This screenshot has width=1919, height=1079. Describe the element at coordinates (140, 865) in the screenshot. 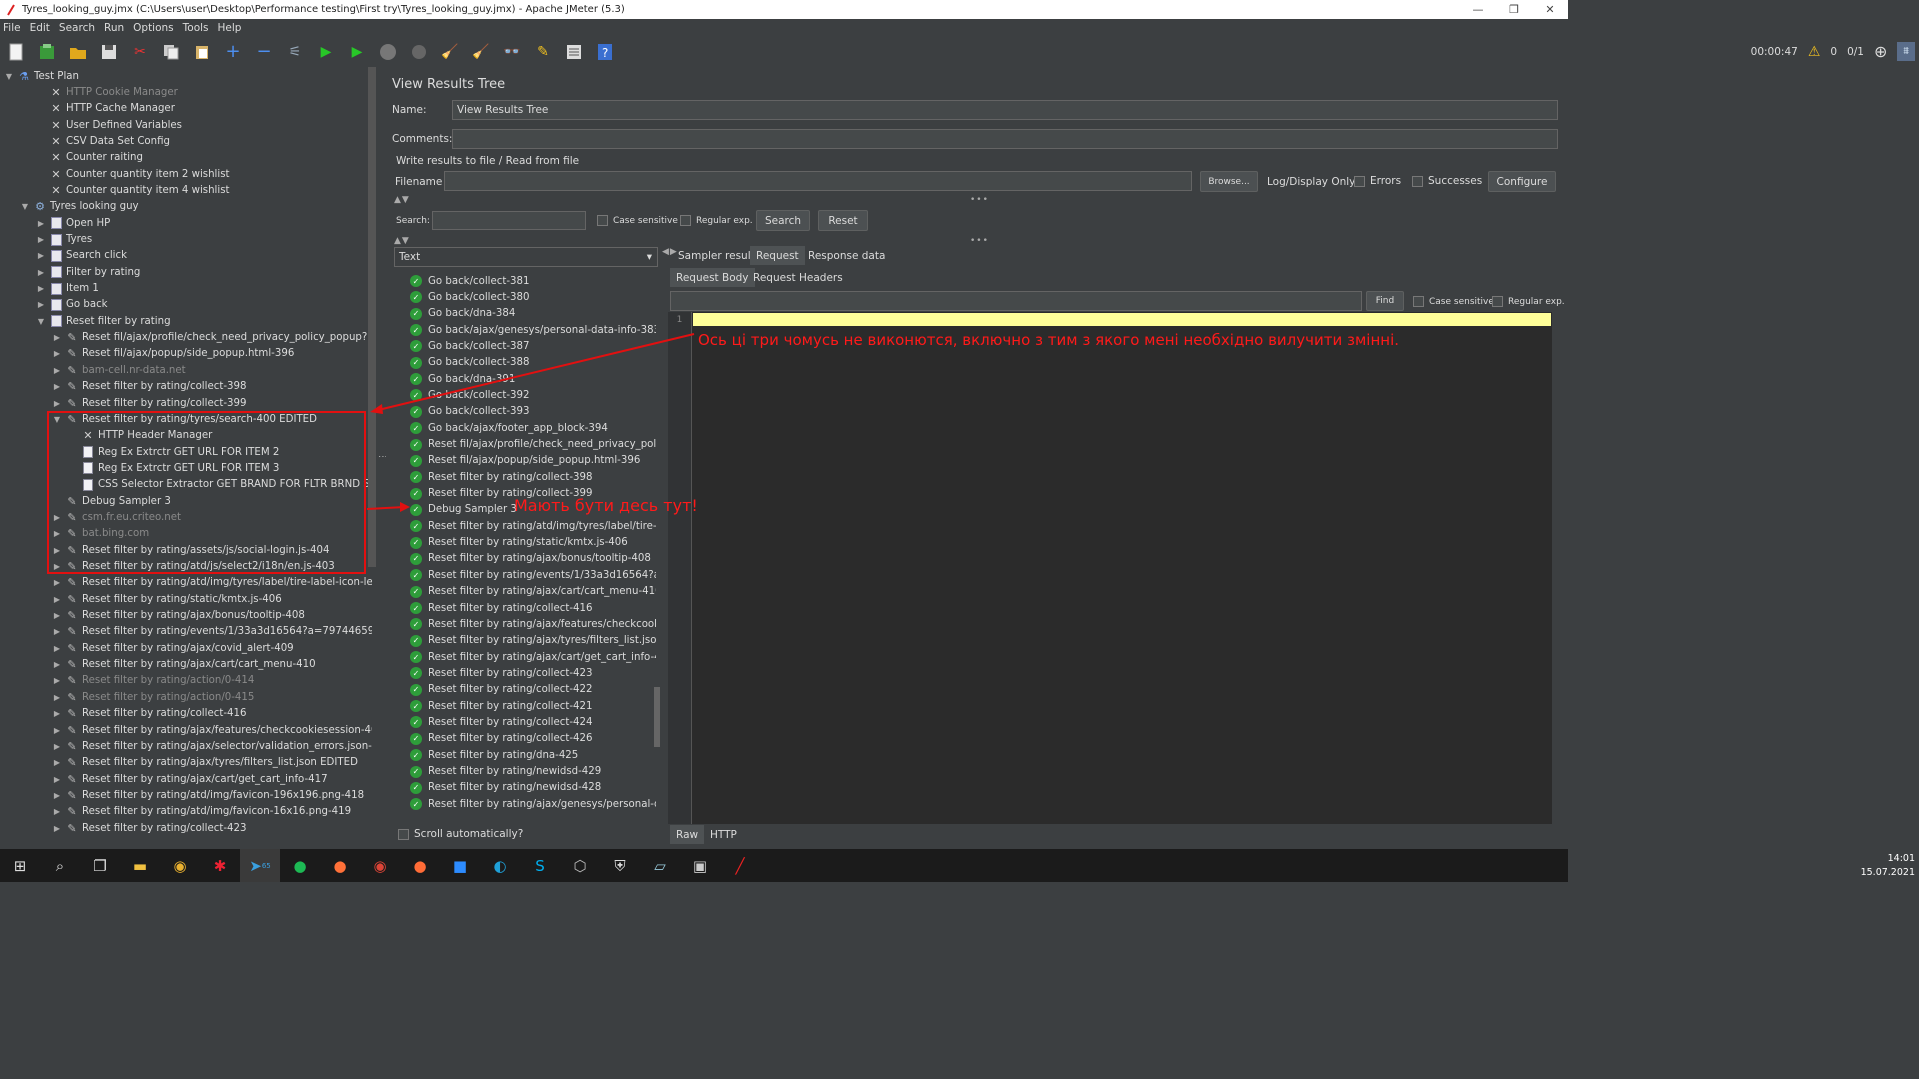

I see `file-explorer-icon: ▬` at that location.